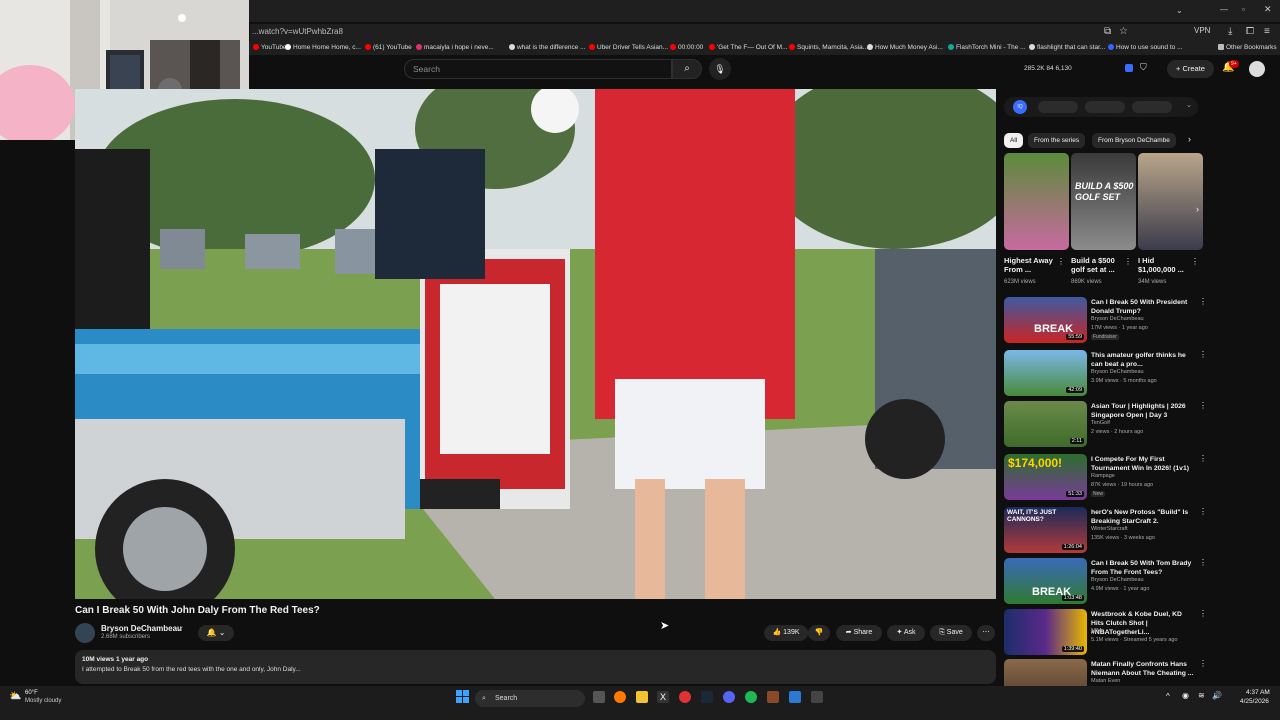 This screenshot has width=1280, height=720. Describe the element at coordinates (1247, 47) in the screenshot. I see `other-bookmarks: Other Bookmarks` at that location.